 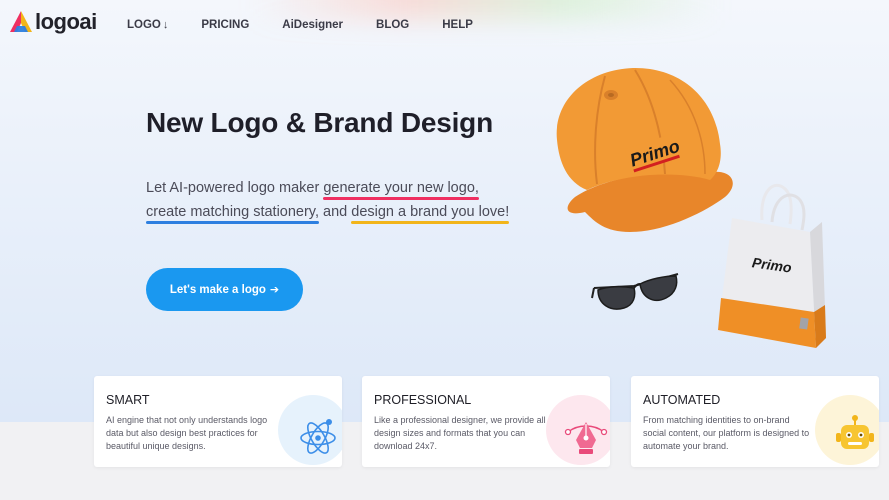 I want to click on robot-icon, so click(x=855, y=432).